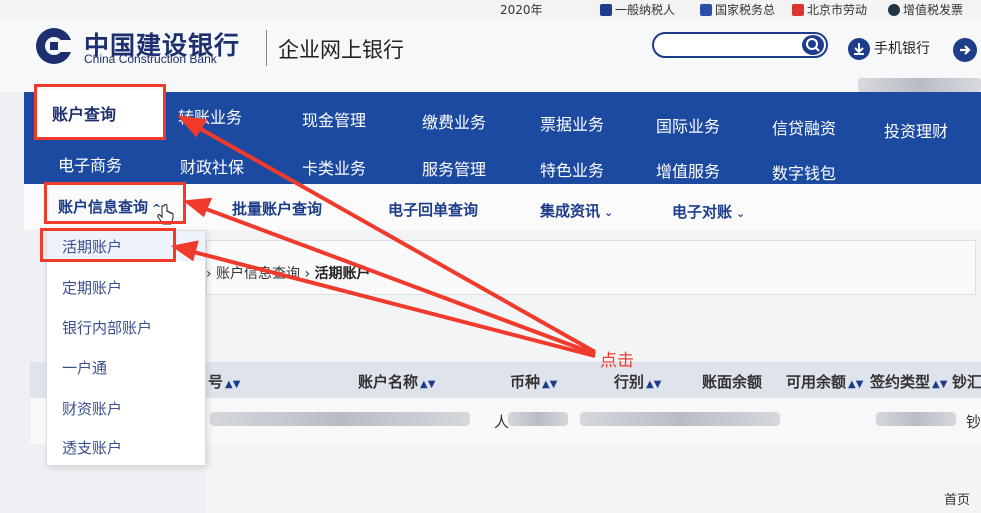 The width and height of the screenshot is (981, 513). Describe the element at coordinates (521, 9) in the screenshot. I see `bookmark-item: 2020年` at that location.